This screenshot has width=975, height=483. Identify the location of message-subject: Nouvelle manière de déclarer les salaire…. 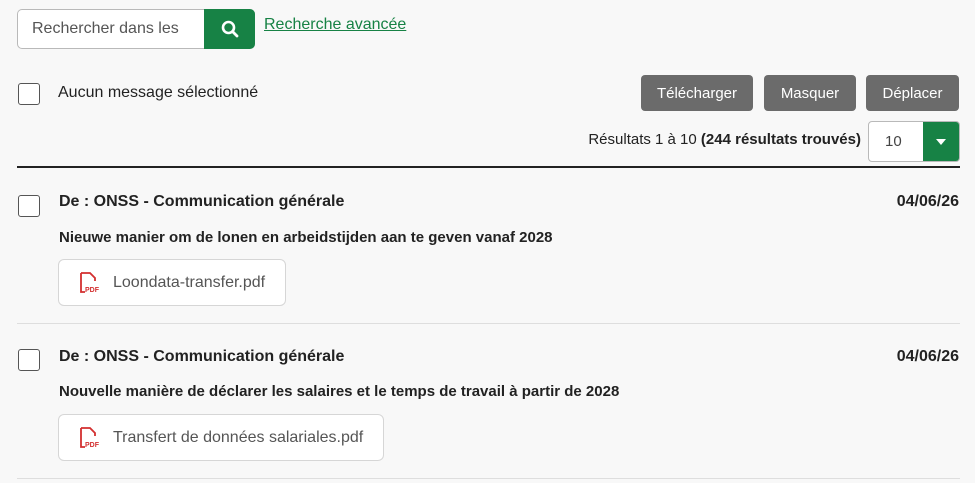
(339, 391).